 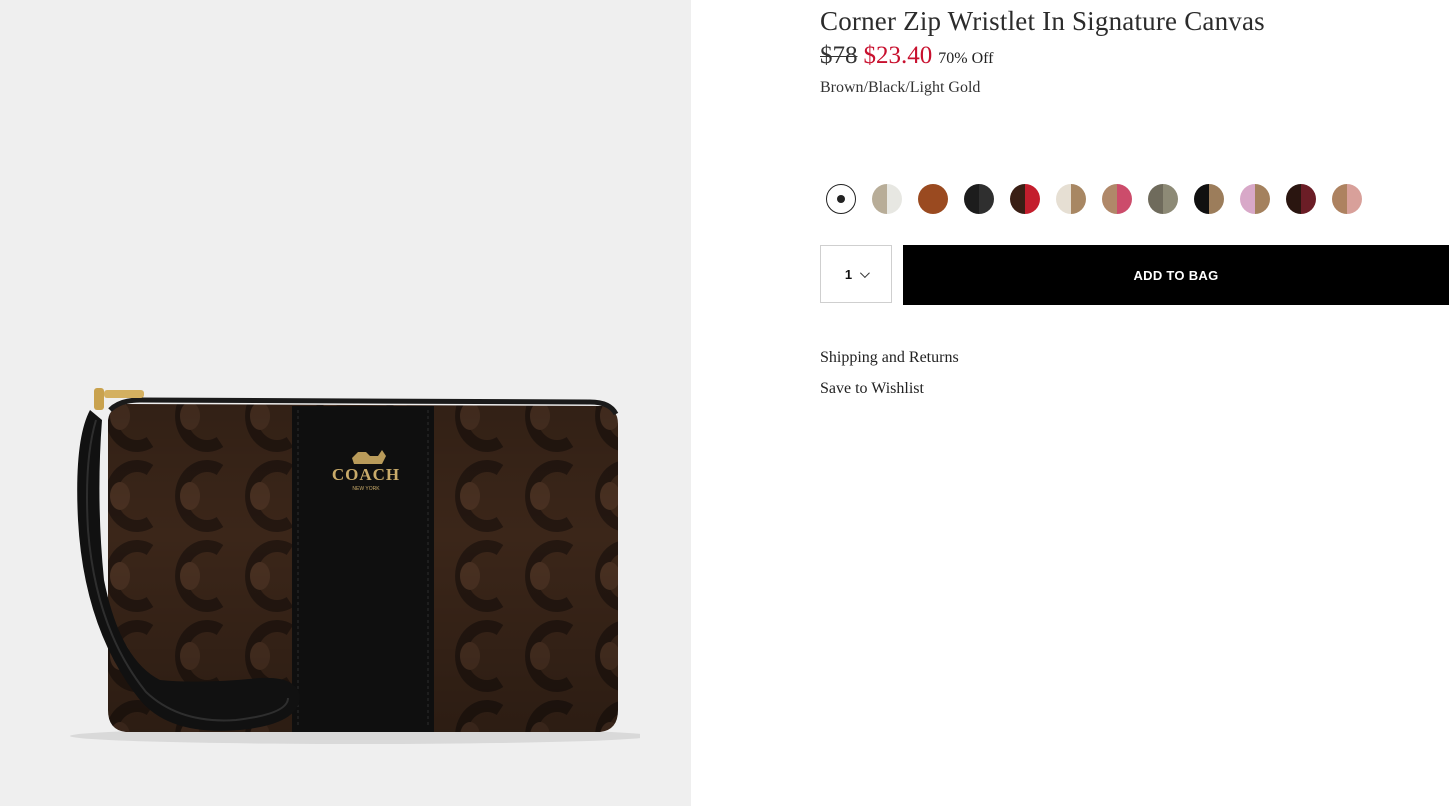 What do you see at coordinates (1176, 275) in the screenshot?
I see `add-to-bag-button: ADD TO BAG` at bounding box center [1176, 275].